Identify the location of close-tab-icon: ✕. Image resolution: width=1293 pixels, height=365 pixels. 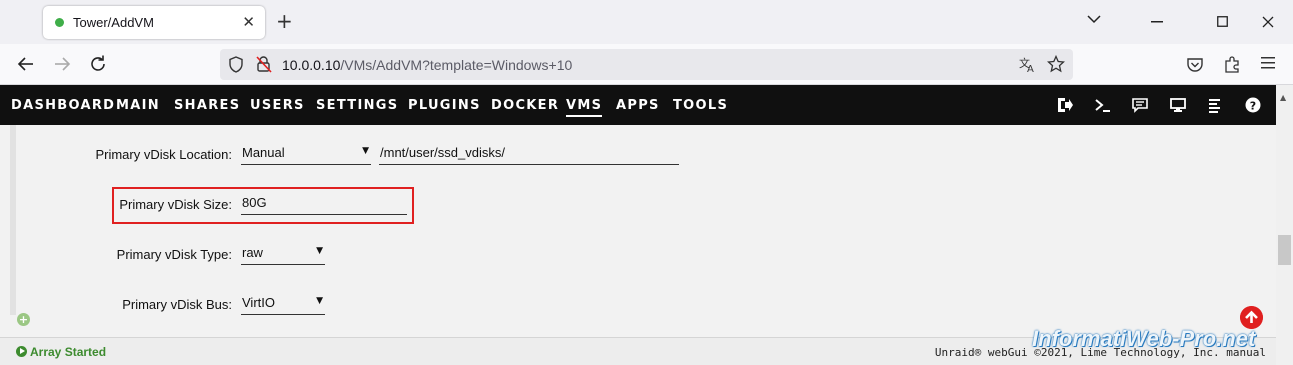
(248, 22).